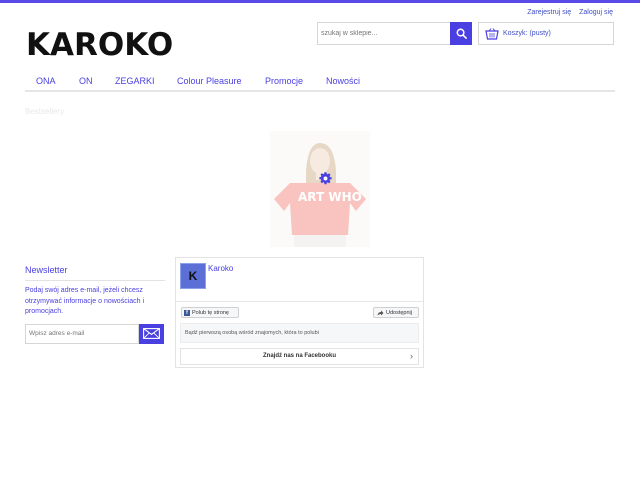  I want to click on newsletter-submit-button, so click(151, 333).